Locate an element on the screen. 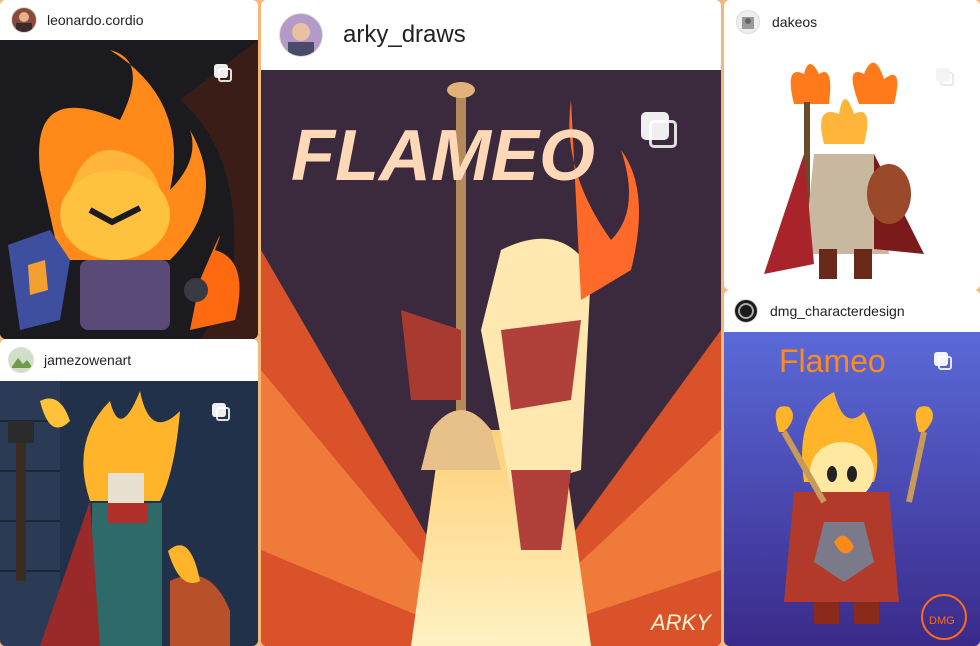  post-header: leonardo.cordio is located at coordinates (129, 20).